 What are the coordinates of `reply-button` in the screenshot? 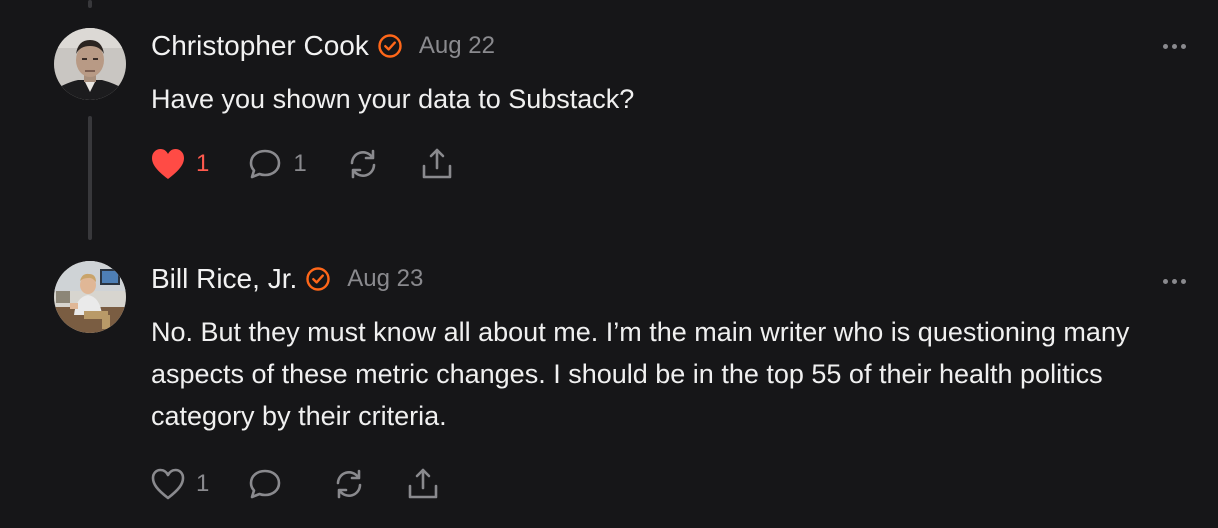 It's located at (270, 484).